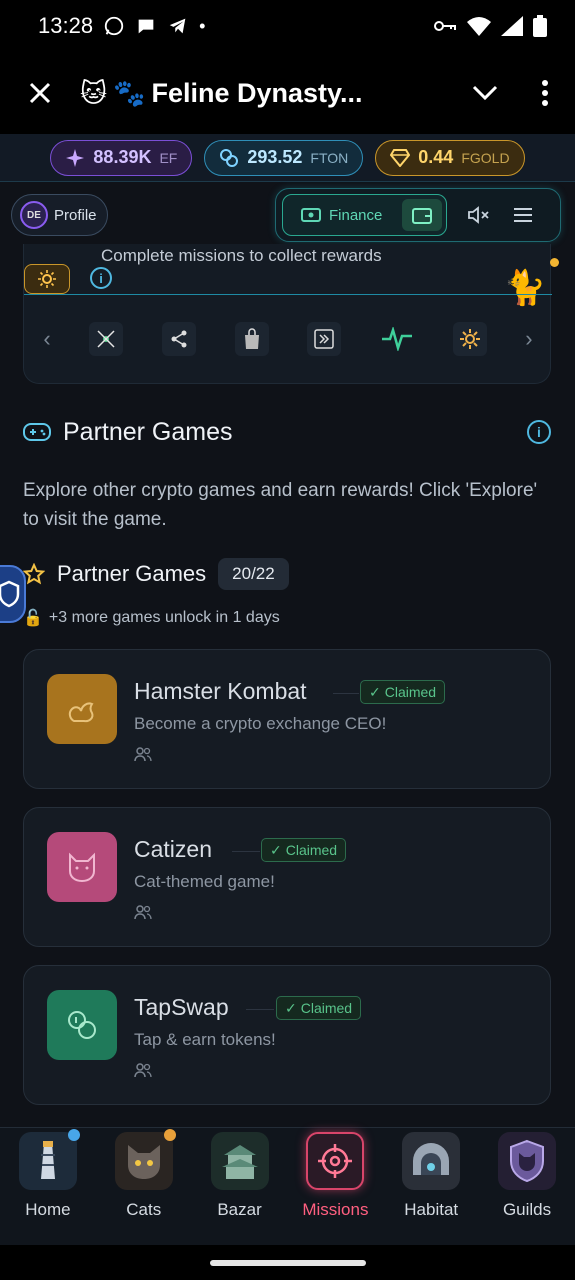 This screenshot has width=575, height=1280. What do you see at coordinates (178, 338) in the screenshot?
I see `share-category-icon` at bounding box center [178, 338].